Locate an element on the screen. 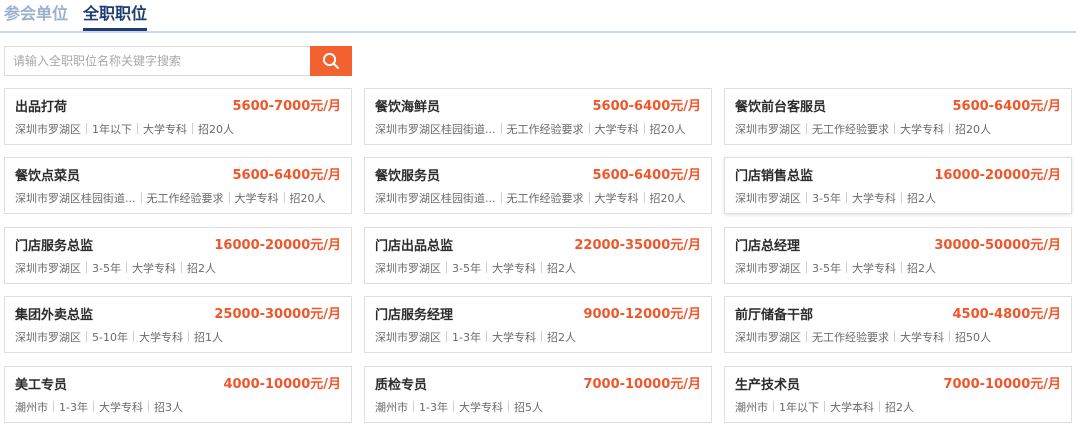 This screenshot has height=428, width=1080. job-card: 门店总经理 30000-50000元/月 深圳市罗湖区 3-5年 大学专科 招2人 is located at coordinates (898, 255).